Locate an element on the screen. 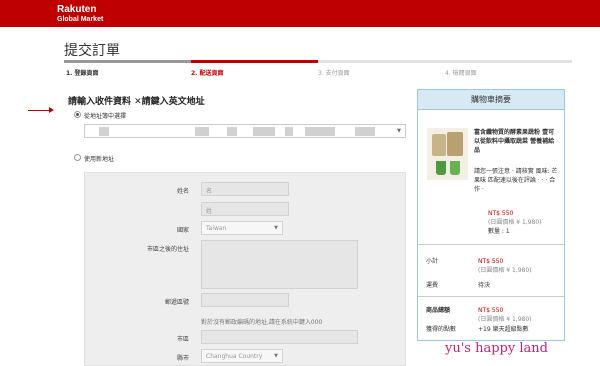 The image size is (600, 366). brand-name: Rakuten is located at coordinates (77, 9).